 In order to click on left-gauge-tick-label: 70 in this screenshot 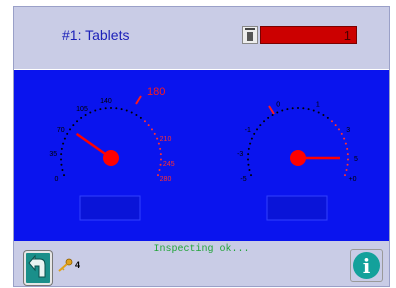, I will do `click(61, 130)`.